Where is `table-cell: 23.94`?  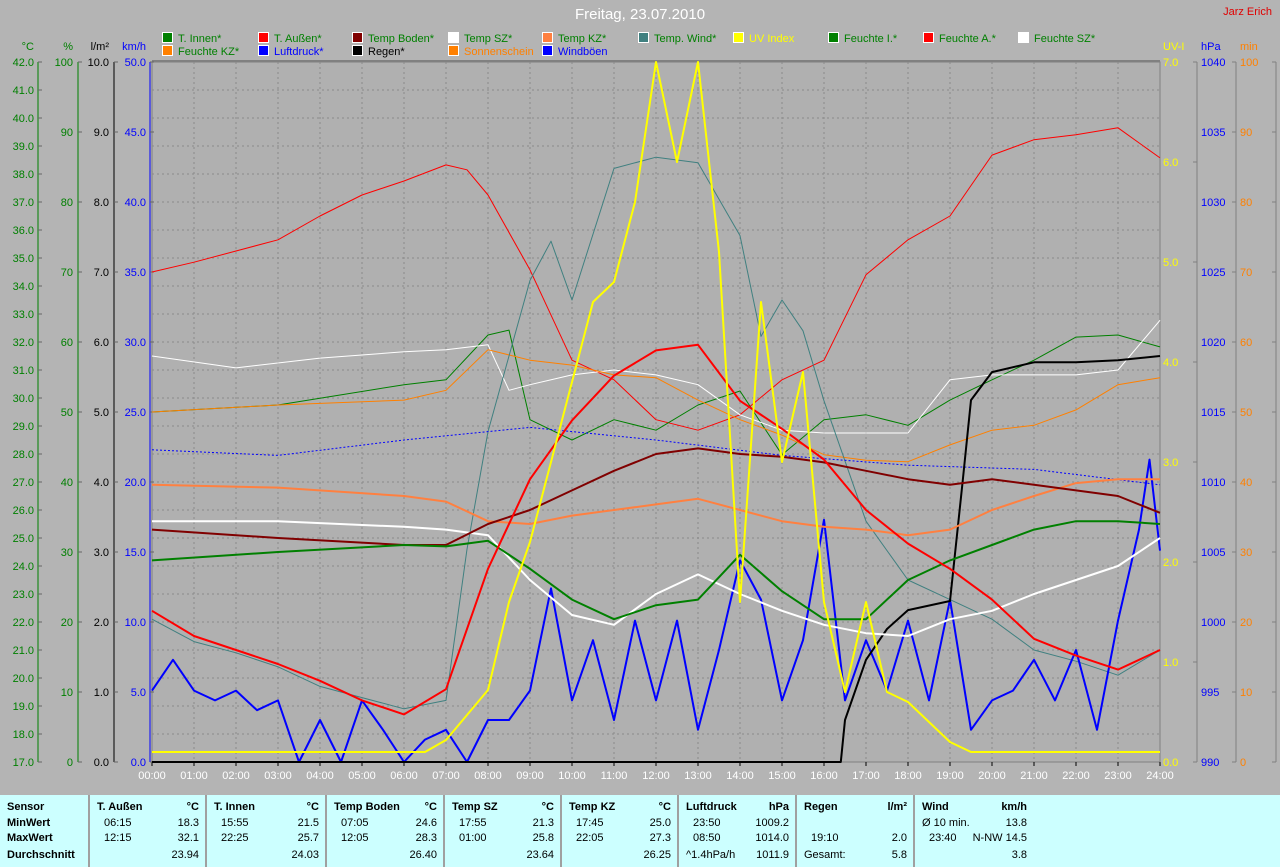 table-cell: 23.94 is located at coordinates (185, 855).